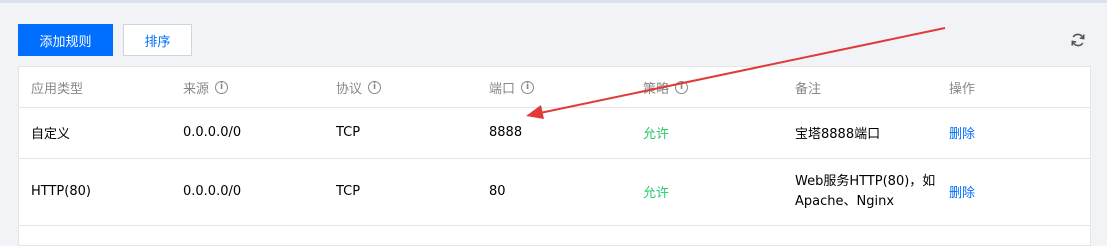 This screenshot has width=1107, height=246. What do you see at coordinates (1078, 40) in the screenshot?
I see `refresh-icon` at bounding box center [1078, 40].